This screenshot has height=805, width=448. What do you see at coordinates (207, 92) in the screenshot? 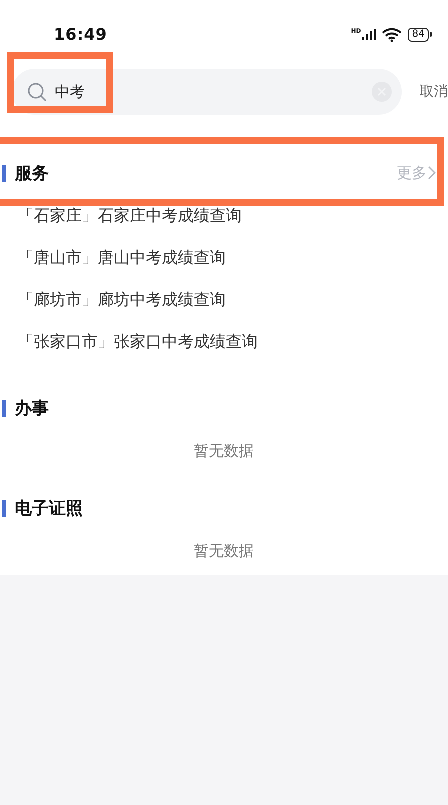
I see `search-field: 中考` at bounding box center [207, 92].